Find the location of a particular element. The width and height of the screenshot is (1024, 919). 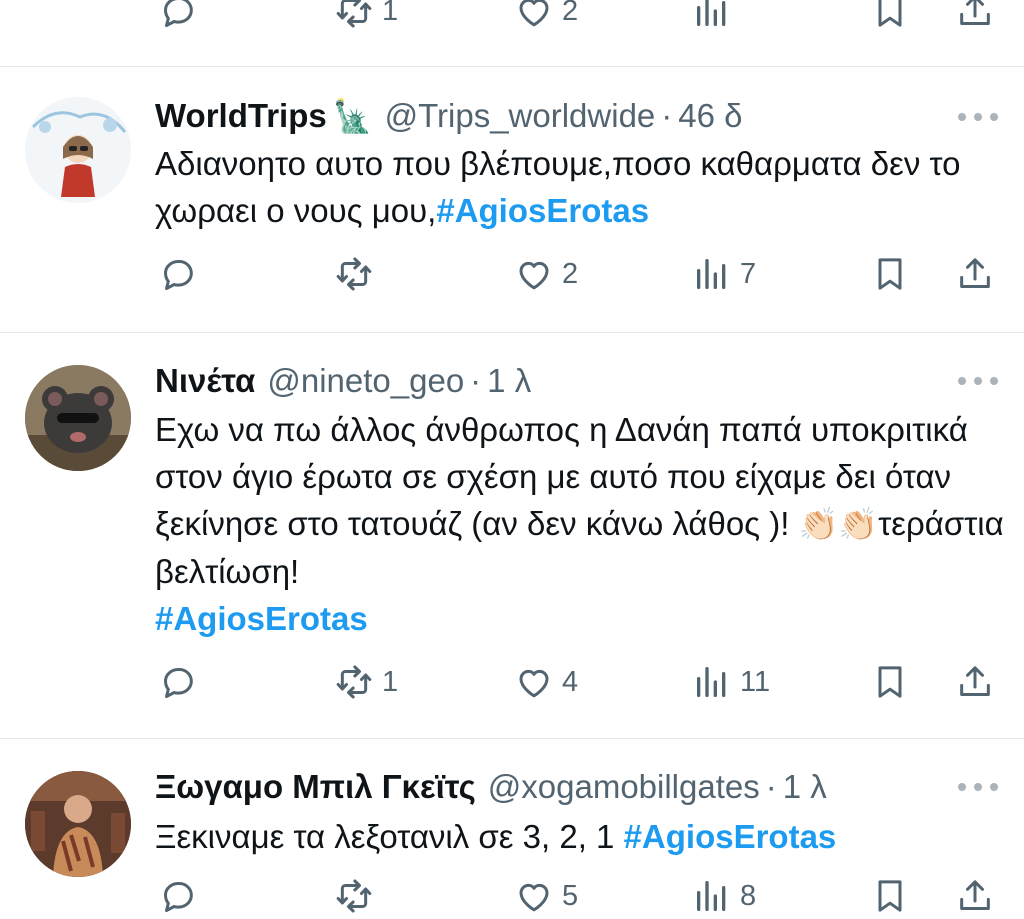

tweet-body: Ξεκιναμε τα λεξοτανιλ σε 3, 2, 1 is located at coordinates (389, 836).